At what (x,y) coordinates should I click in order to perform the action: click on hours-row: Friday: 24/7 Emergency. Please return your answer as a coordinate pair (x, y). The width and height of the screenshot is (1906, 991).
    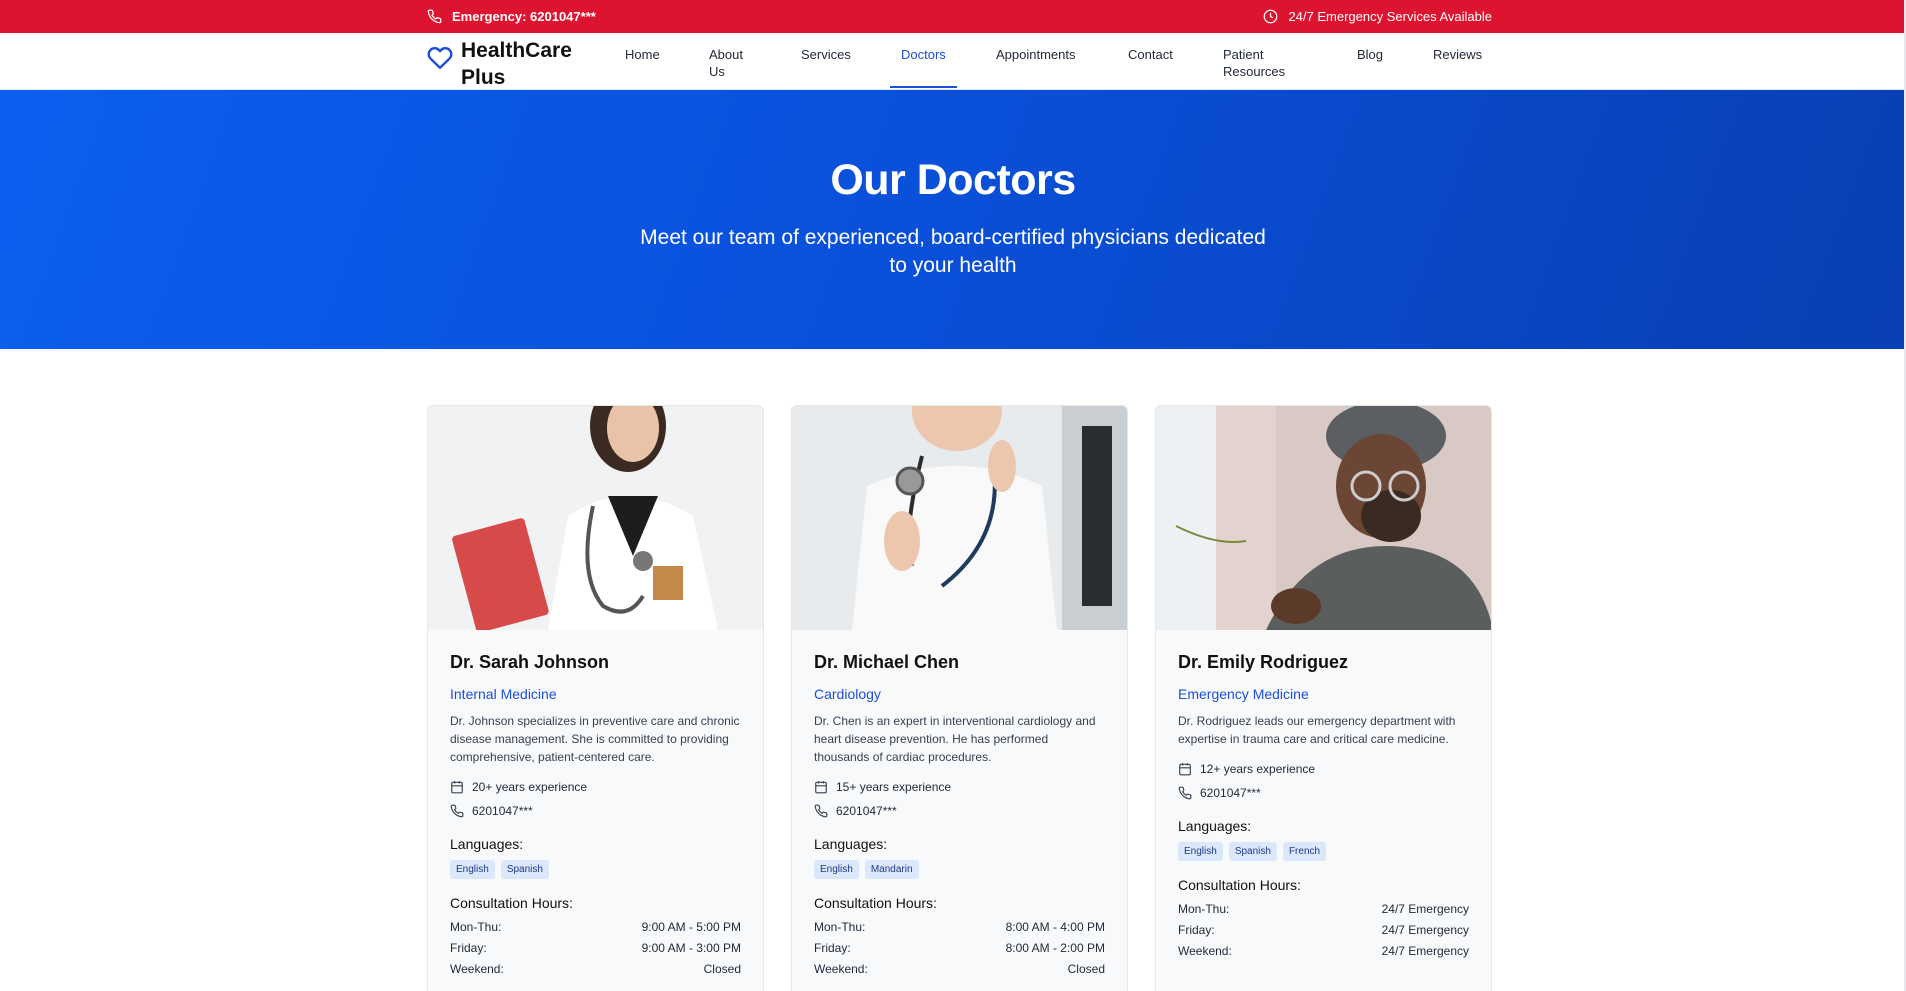
    Looking at the image, I should click on (1323, 930).